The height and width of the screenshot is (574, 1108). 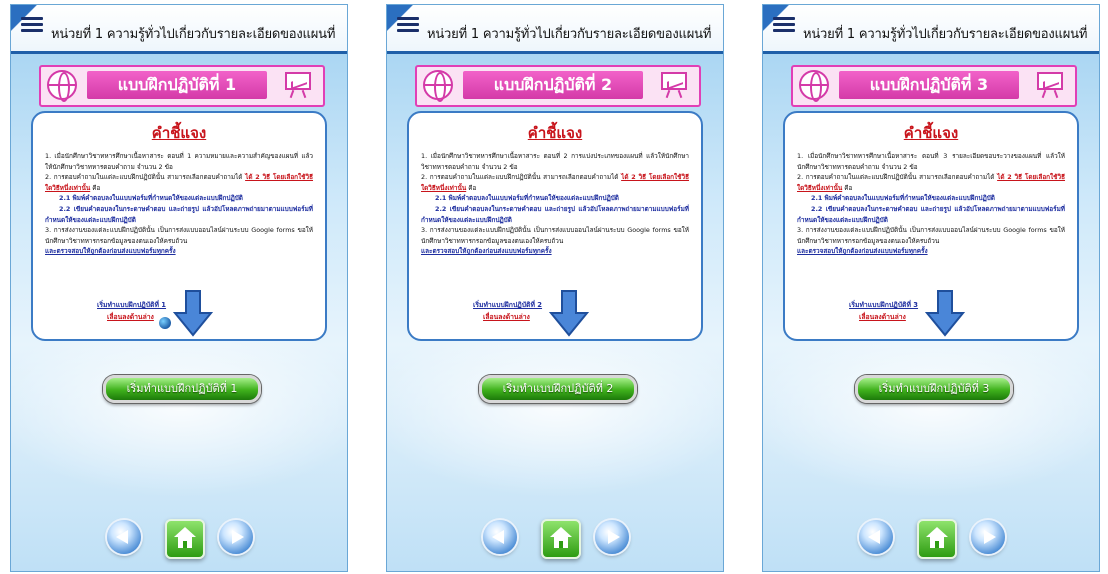 I want to click on exercise-title: แบบฝึกปฏิบัติที่ 3, so click(x=929, y=85).